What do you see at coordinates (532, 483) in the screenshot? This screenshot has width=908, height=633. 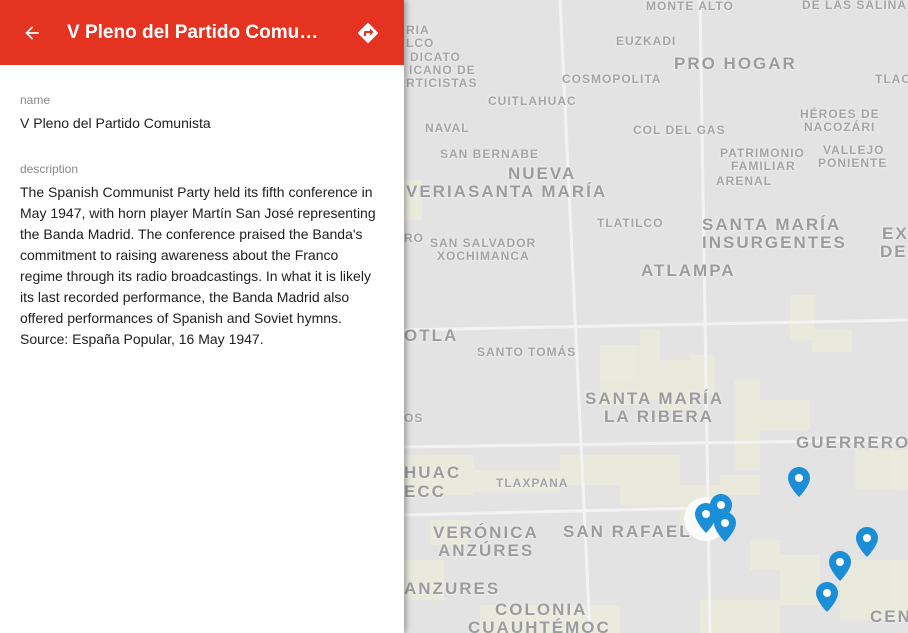 I see `map-label-tlaxpana: TLAXPANA` at bounding box center [532, 483].